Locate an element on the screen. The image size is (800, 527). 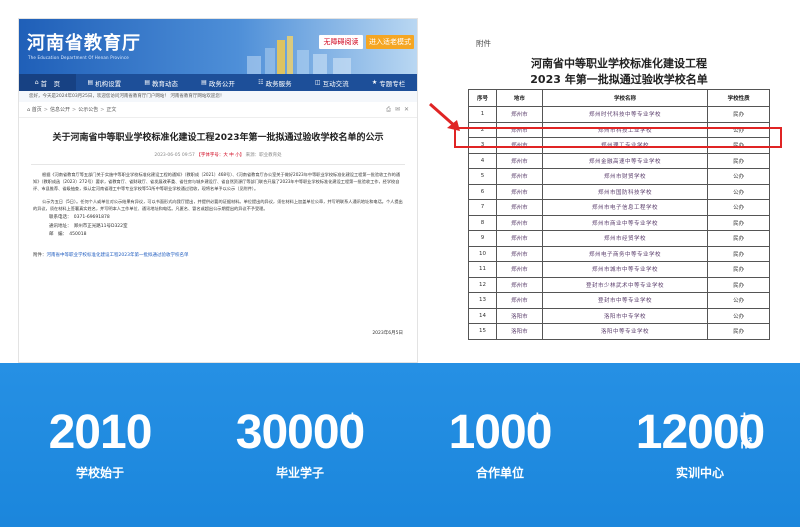
attachment: 附件：河南省中等职业学校标准化建设工程2023年第一批拟通过验收学校名单 is located at coordinates (218, 255).